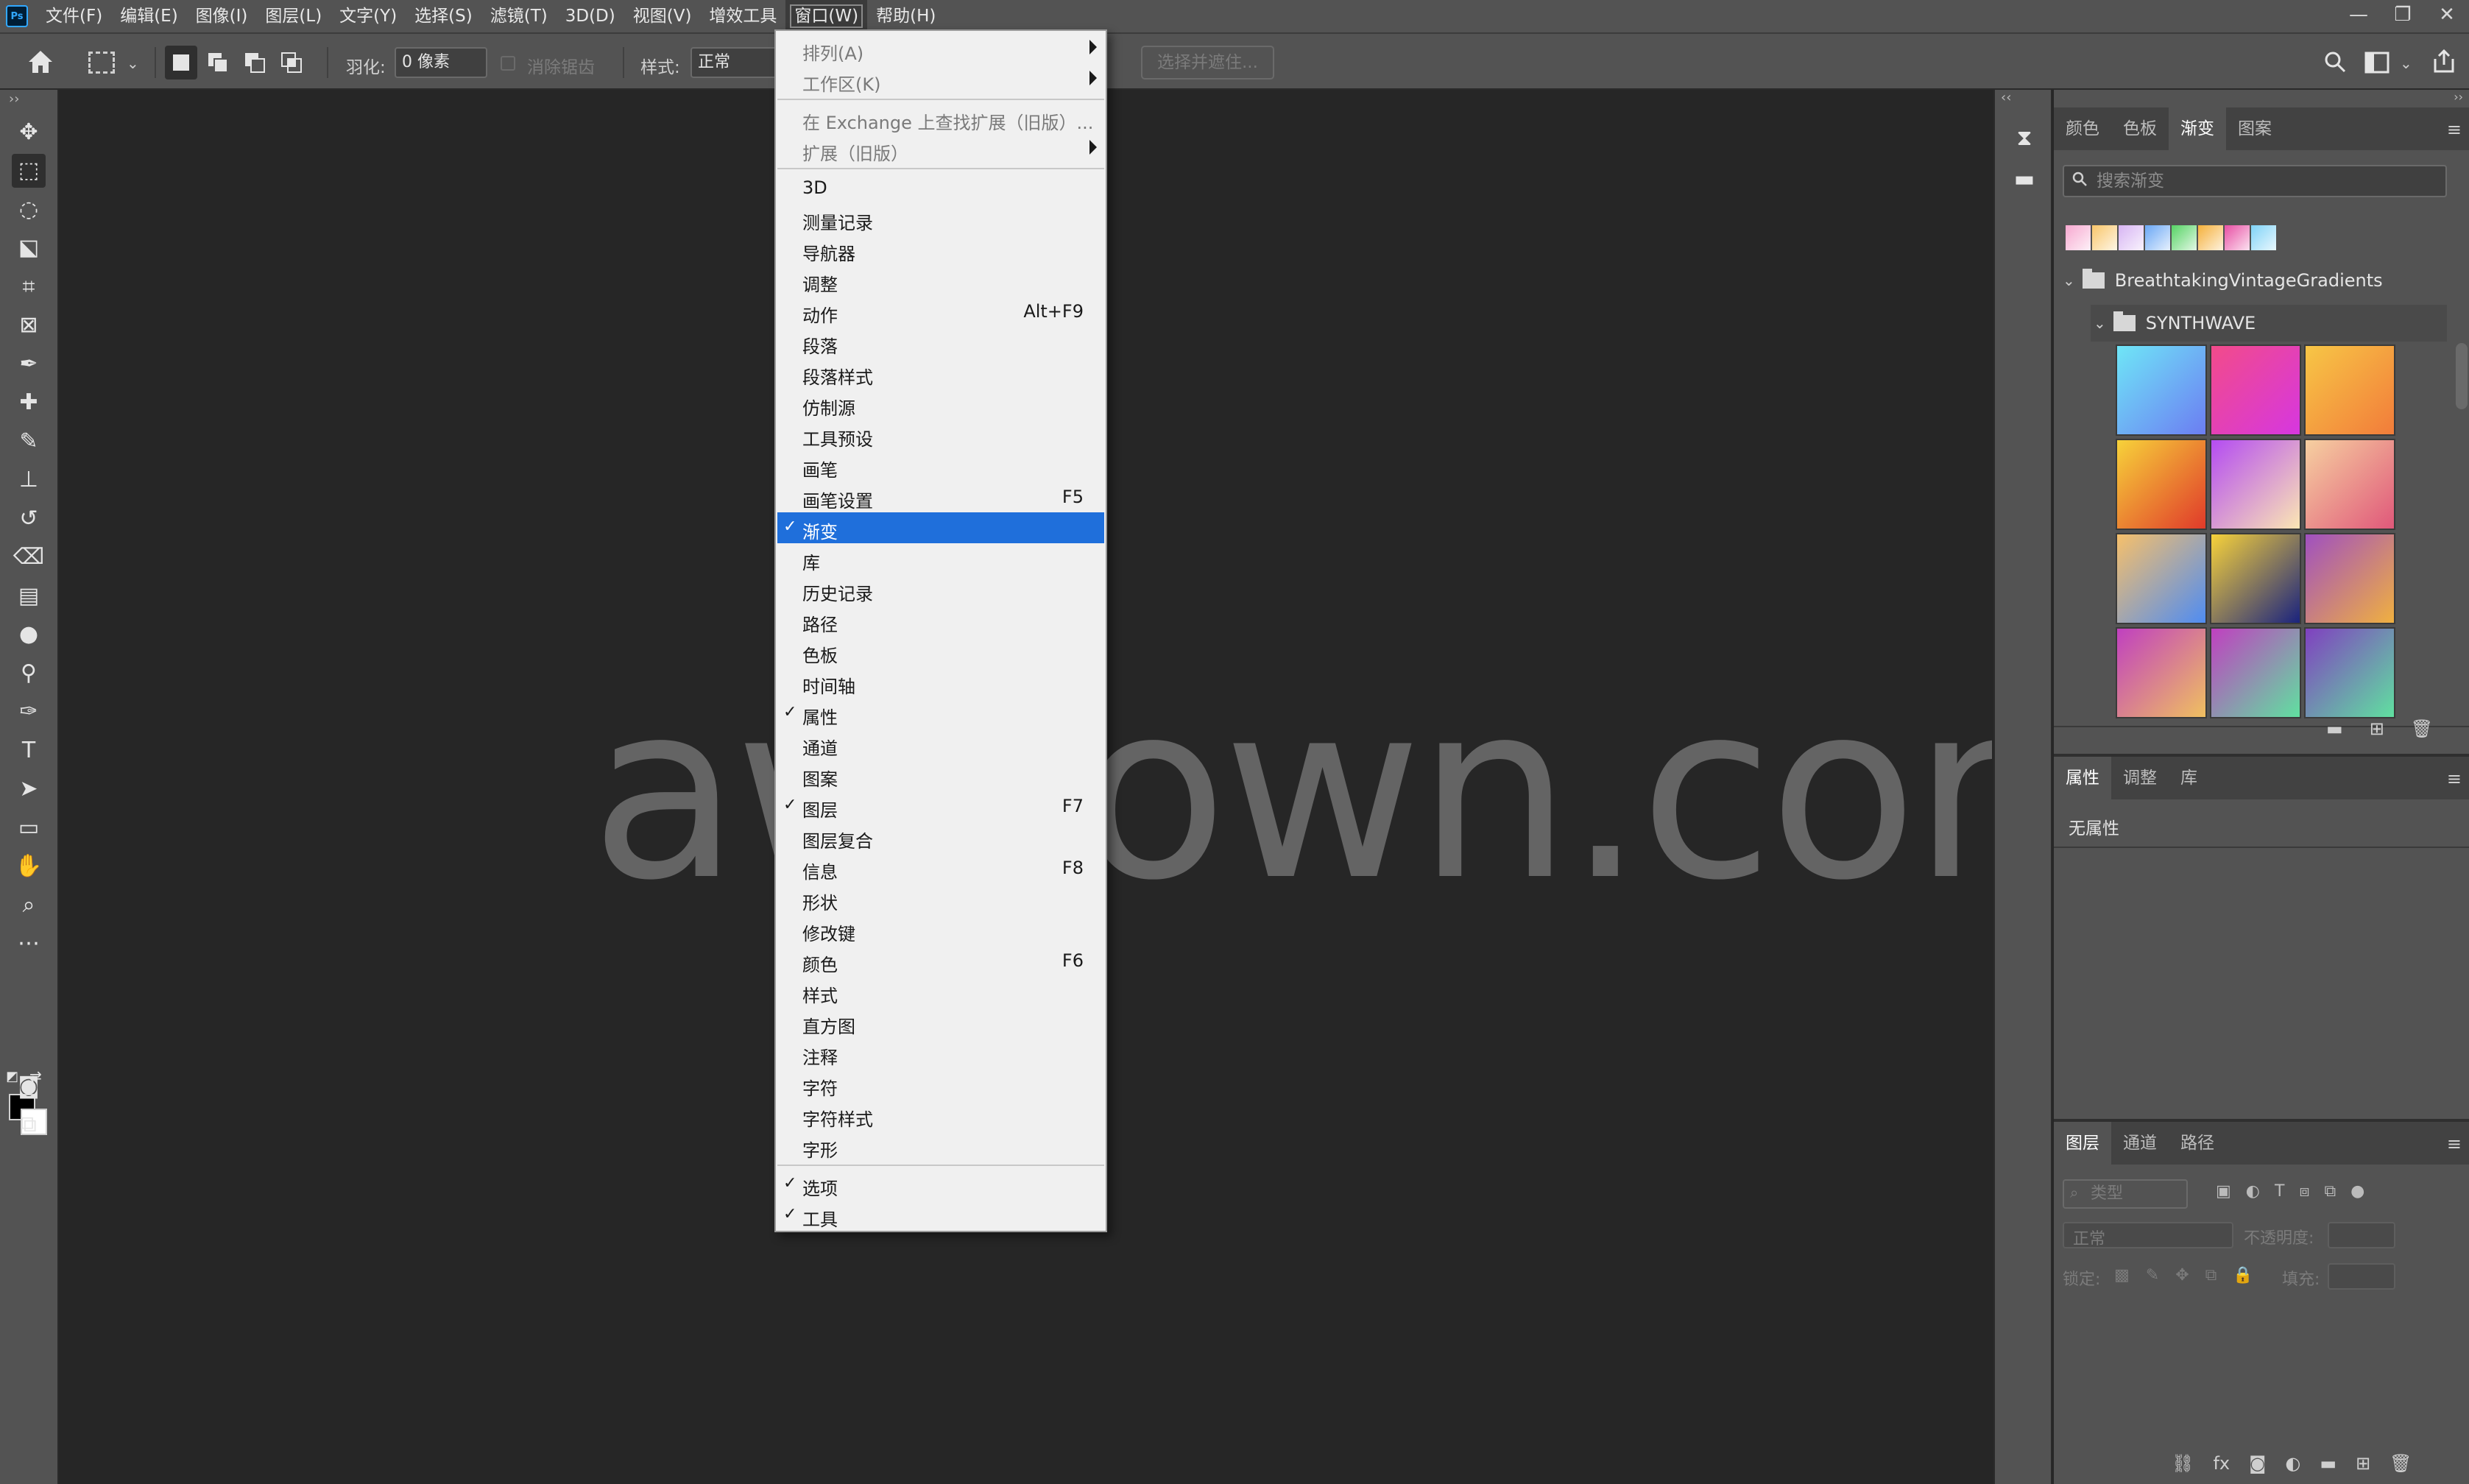 This screenshot has width=2469, height=1484. I want to click on scrollbar, so click(2462, 376).